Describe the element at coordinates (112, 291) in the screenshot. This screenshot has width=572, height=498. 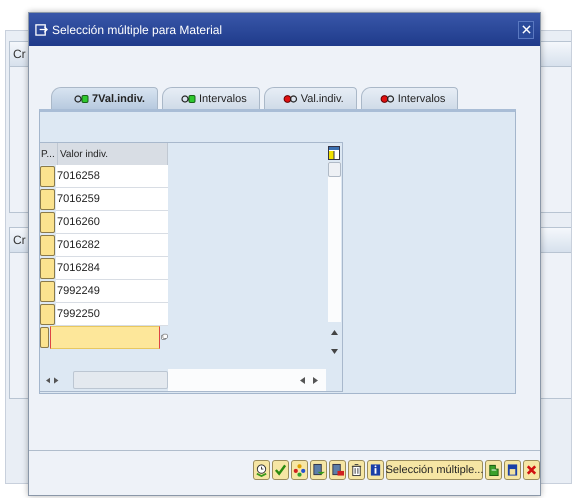
I see `table-cell: 7992249` at that location.